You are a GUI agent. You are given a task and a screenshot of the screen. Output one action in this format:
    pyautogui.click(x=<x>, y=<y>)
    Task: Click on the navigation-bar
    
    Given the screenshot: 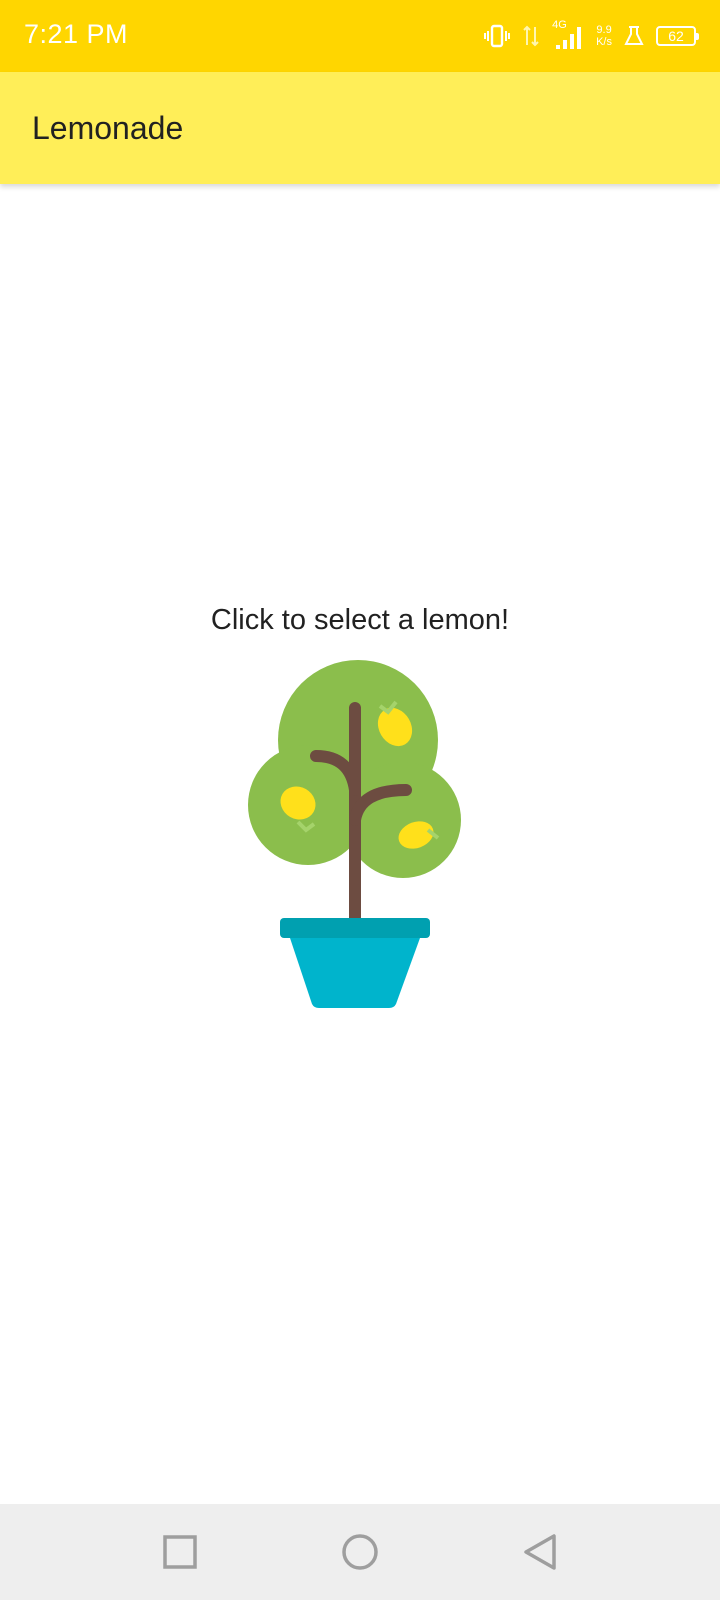 What is the action you would take?
    pyautogui.click(x=360, y=1552)
    